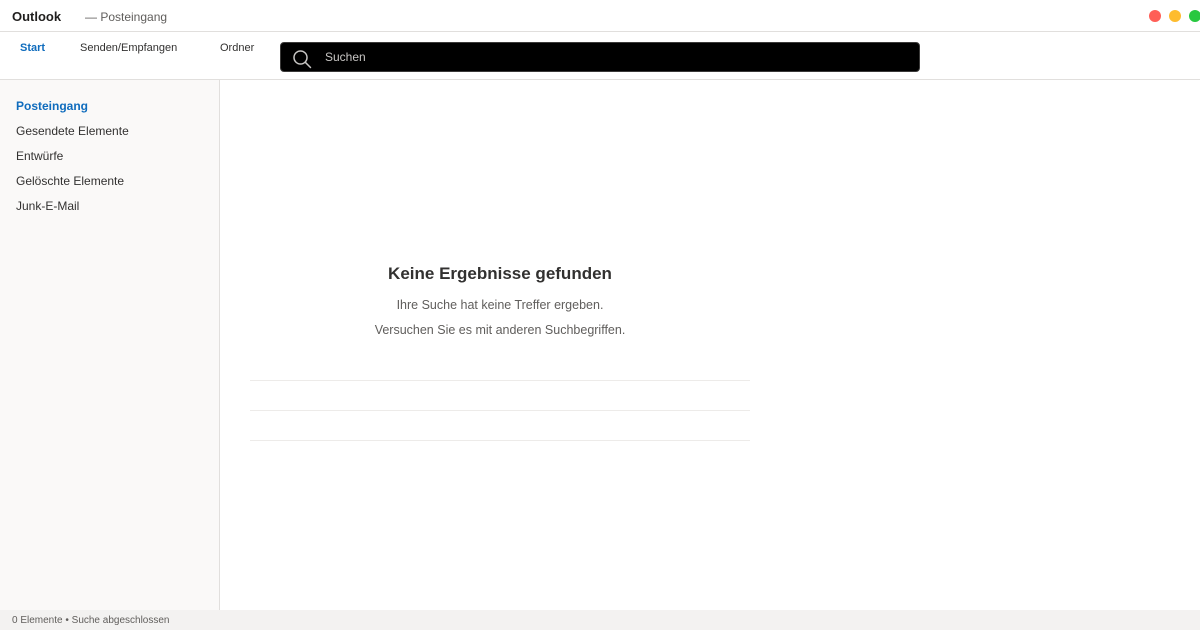 This screenshot has height=630, width=1200. Describe the element at coordinates (500, 273) in the screenshot. I see `empty-state-title: Keine Ergebnisse gefunden` at that location.